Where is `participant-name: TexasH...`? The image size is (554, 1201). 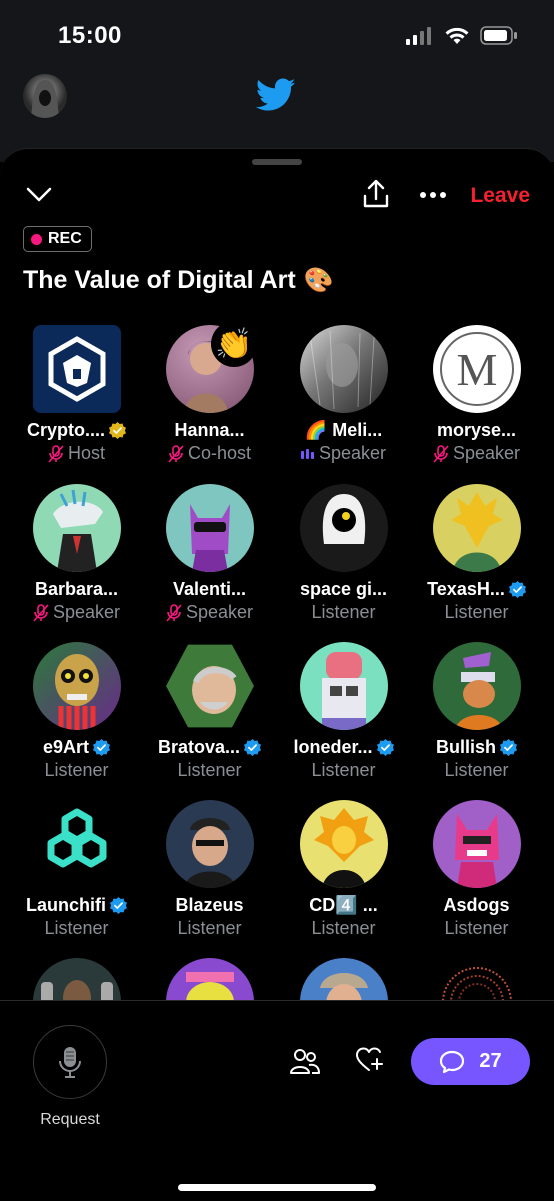
participant-name: TexasH... is located at coordinates (466, 589).